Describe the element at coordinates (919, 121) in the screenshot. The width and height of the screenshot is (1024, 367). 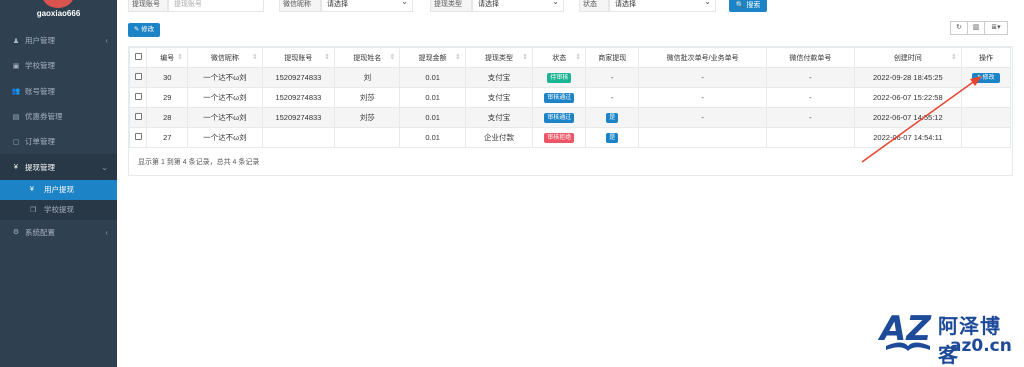
I see `arrow-line` at that location.